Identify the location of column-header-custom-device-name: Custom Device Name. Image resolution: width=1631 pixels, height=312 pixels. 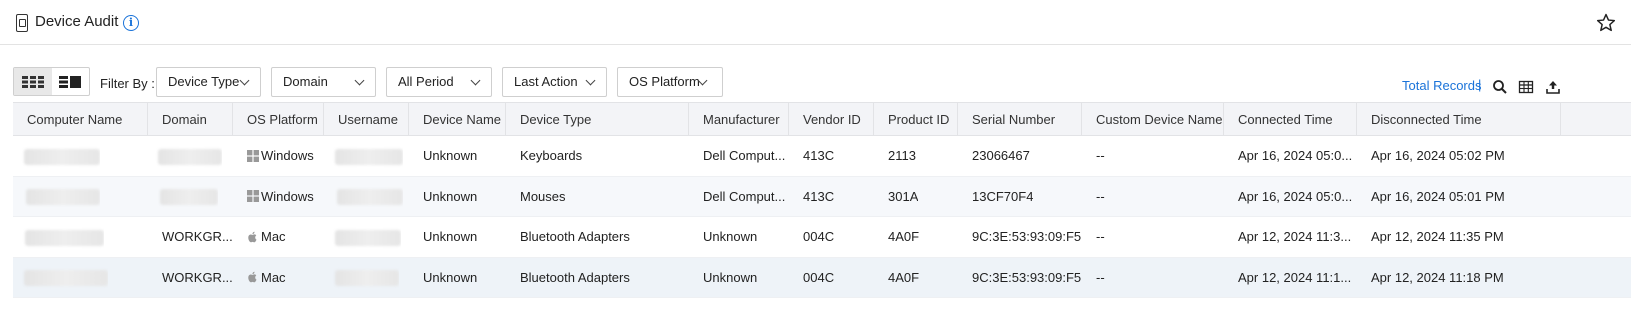
(1153, 119).